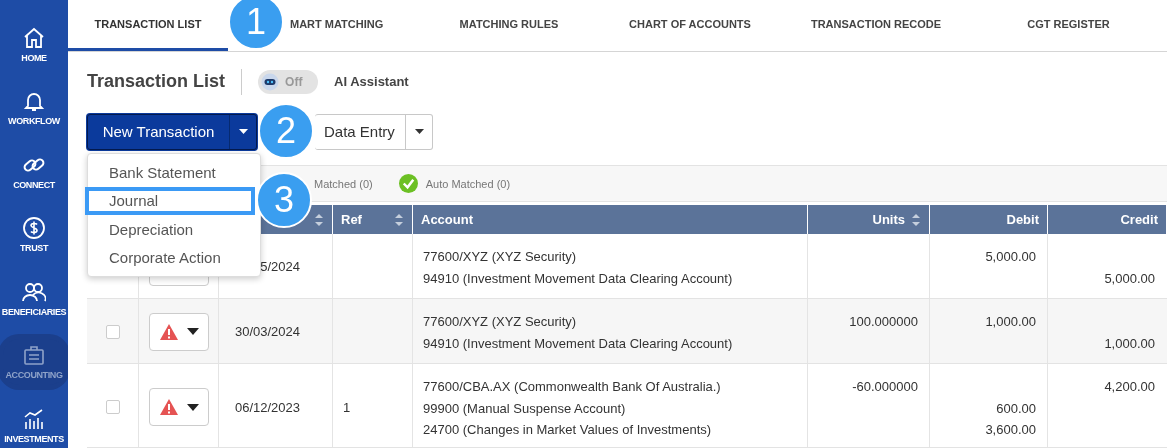 Image resolution: width=1167 pixels, height=448 pixels. What do you see at coordinates (267, 407) in the screenshot?
I see `date-cell: 06/12/2023` at bounding box center [267, 407].